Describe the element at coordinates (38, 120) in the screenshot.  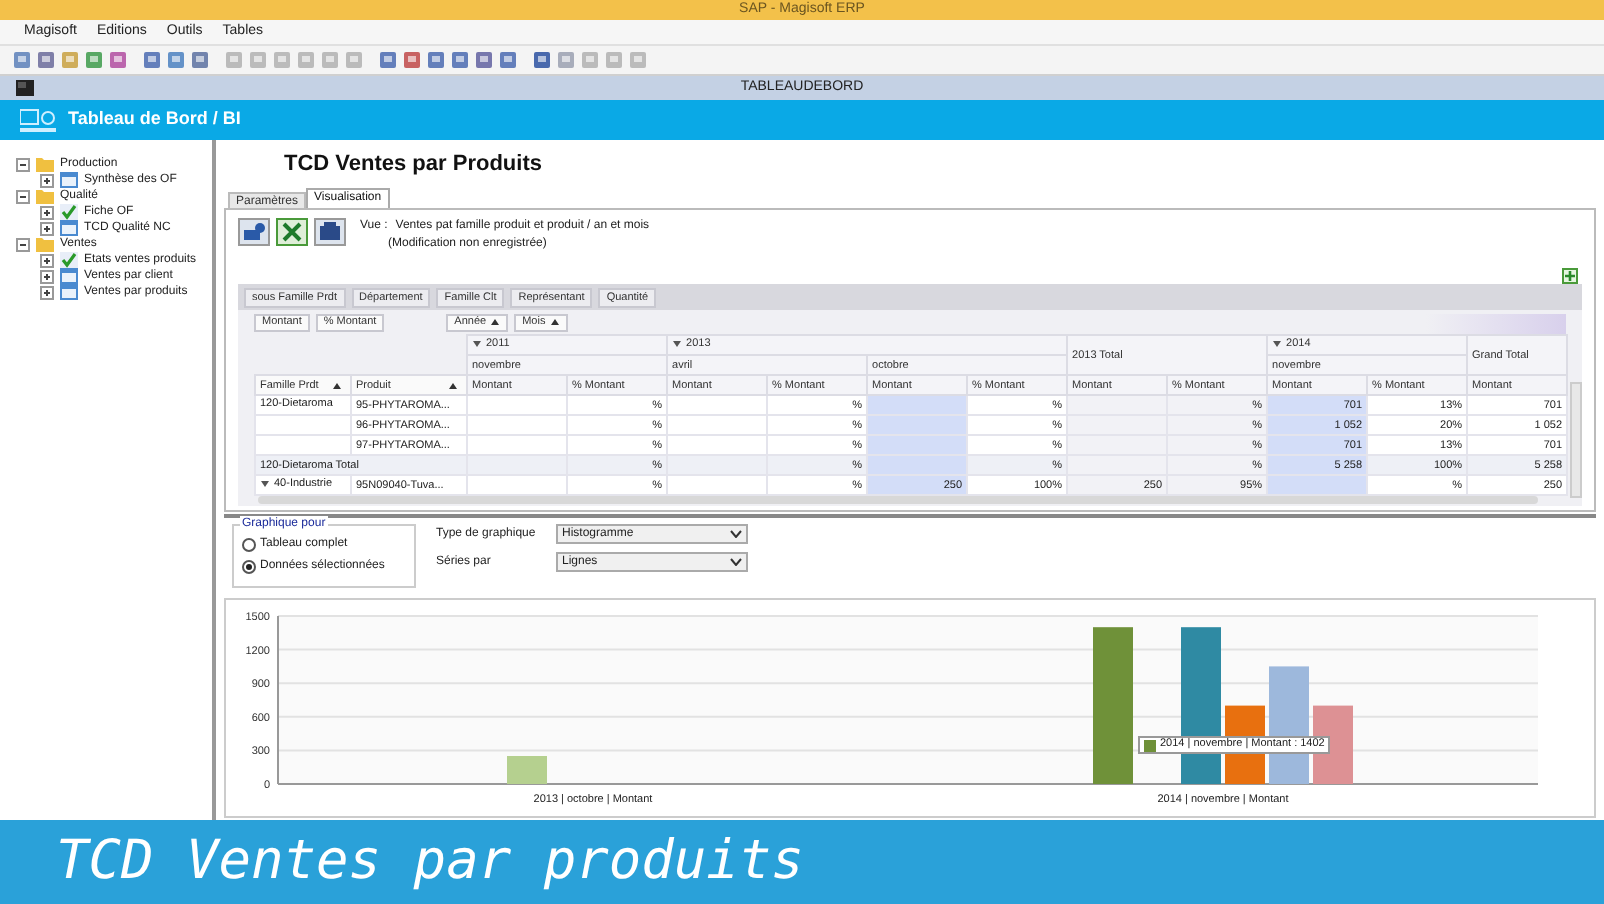
I see `dashboard-icon` at that location.